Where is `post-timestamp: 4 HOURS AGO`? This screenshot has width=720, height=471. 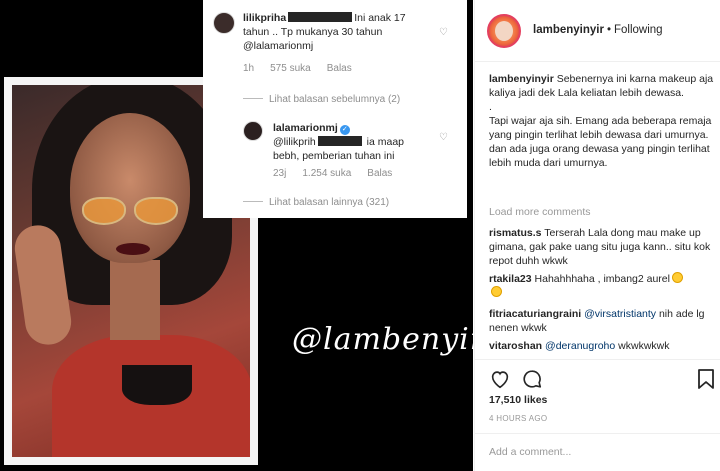
post-timestamp: 4 HOURS AGO is located at coordinates (518, 418).